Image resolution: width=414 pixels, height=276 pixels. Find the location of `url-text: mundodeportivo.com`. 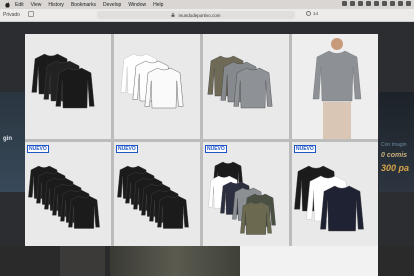

url-text: mundodeportivo.com is located at coordinates (199, 15).